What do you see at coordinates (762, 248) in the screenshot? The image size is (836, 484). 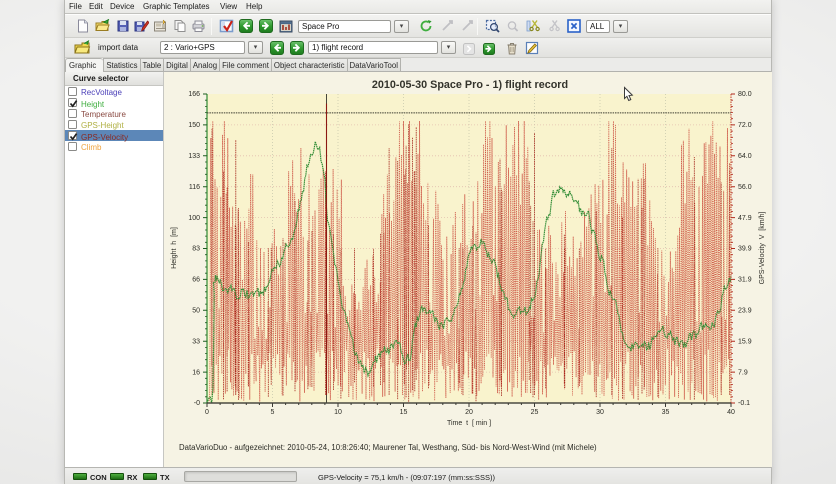 I see `svg-text: GPS-Velocity V [km/h]` at bounding box center [762, 248].